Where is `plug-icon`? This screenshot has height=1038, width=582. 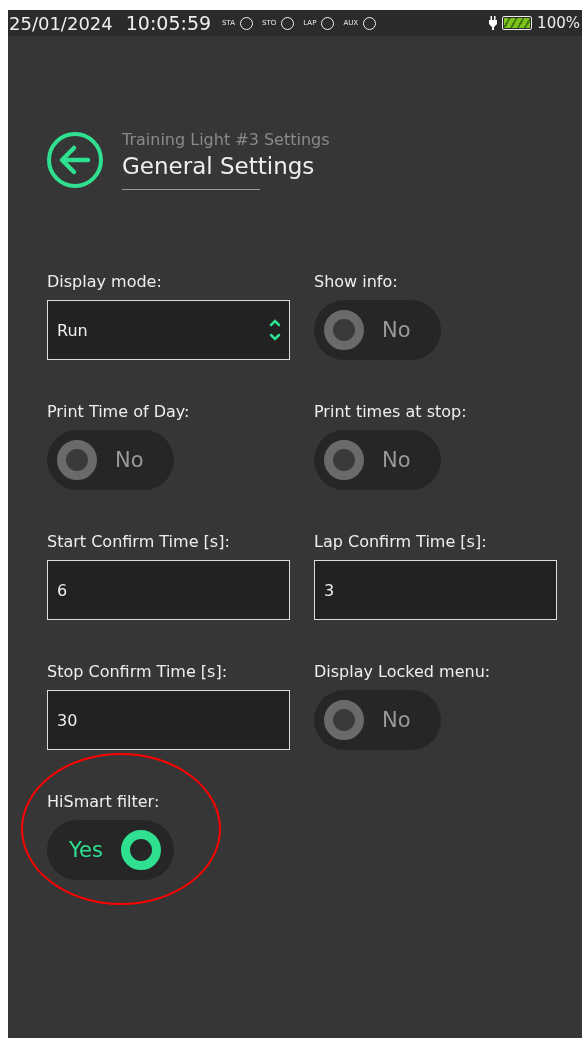 plug-icon is located at coordinates (493, 23).